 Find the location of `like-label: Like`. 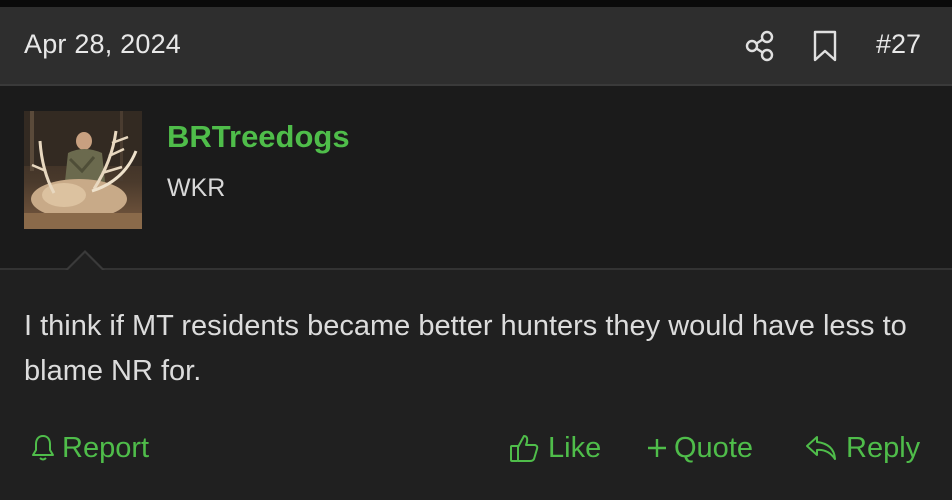

like-label: Like is located at coordinates (575, 447).